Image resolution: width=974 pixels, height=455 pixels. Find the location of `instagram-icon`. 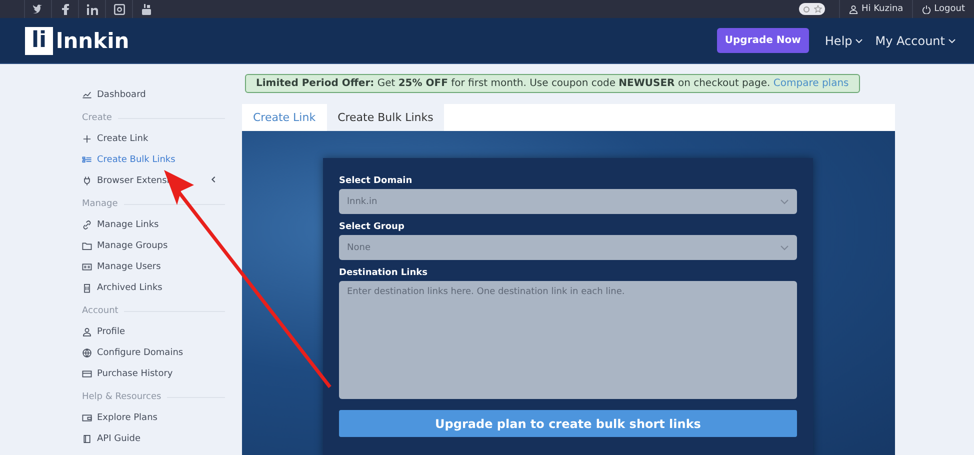

instagram-icon is located at coordinates (119, 9).